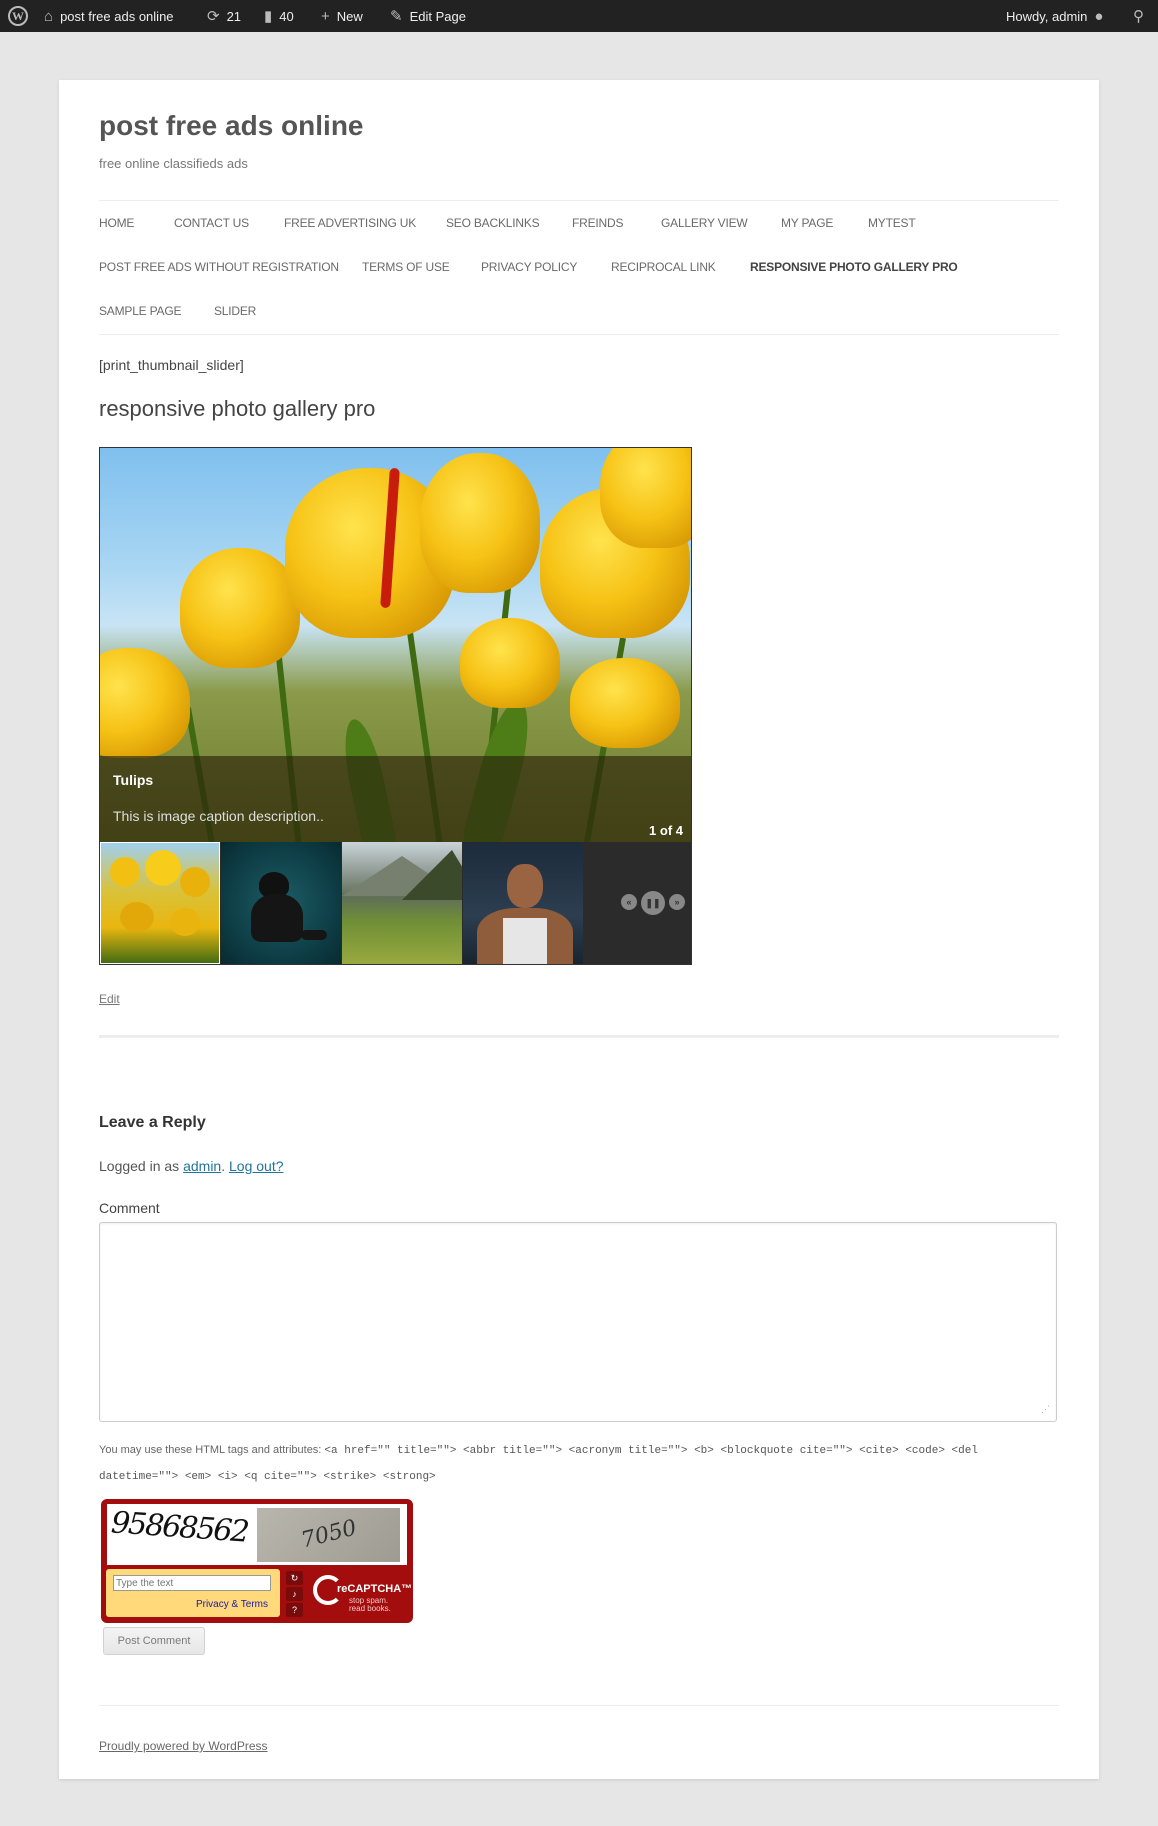 Image resolution: width=1158 pixels, height=1826 pixels. What do you see at coordinates (854, 267) in the screenshot?
I see `nav-item-responsive-photo-gallery-pro: RESPONSIVE PHOTO GALLERY PRO` at bounding box center [854, 267].